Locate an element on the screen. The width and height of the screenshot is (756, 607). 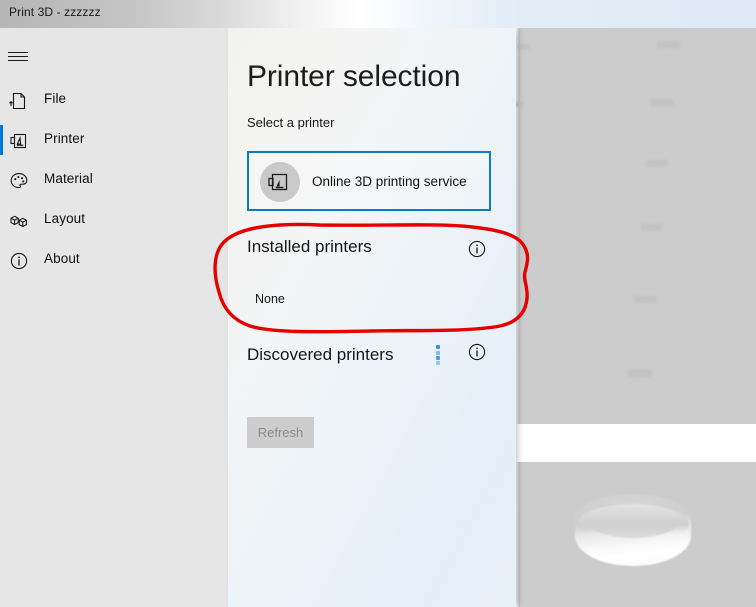
service-card-label: Online 3D printing service is located at coordinates (389, 181).